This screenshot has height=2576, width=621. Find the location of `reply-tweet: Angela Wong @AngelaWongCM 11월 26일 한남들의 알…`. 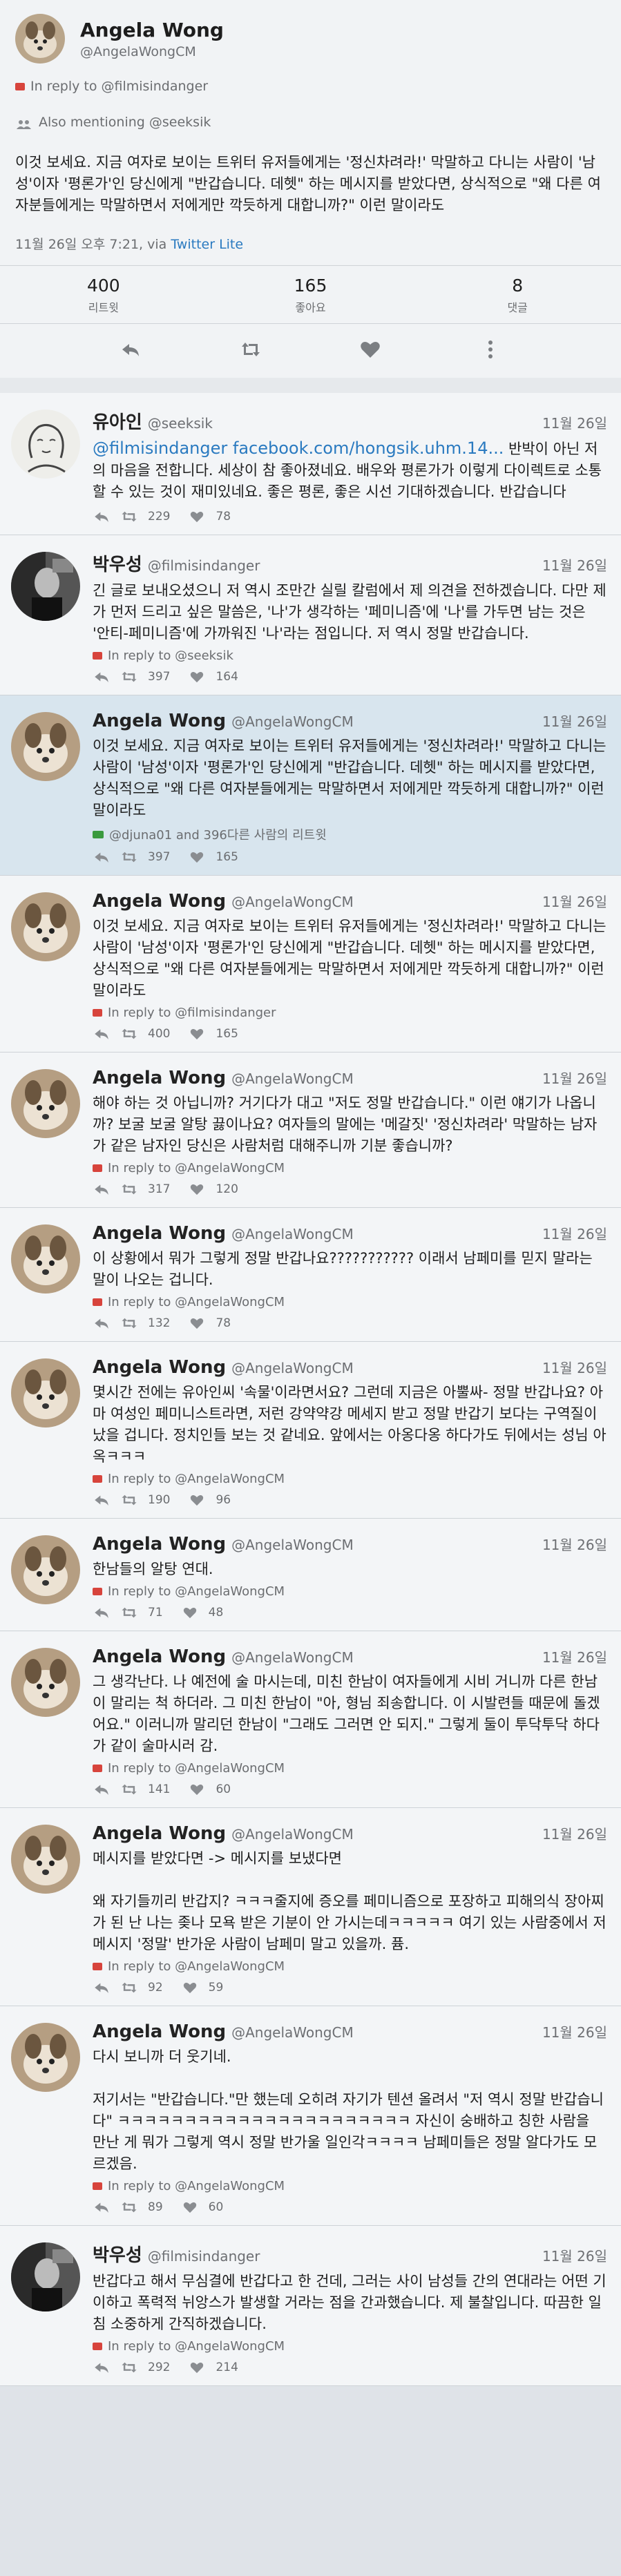

reply-tweet: Angela Wong @AngelaWongCM 11월 26일 한남들의 알… is located at coordinates (310, 1575).